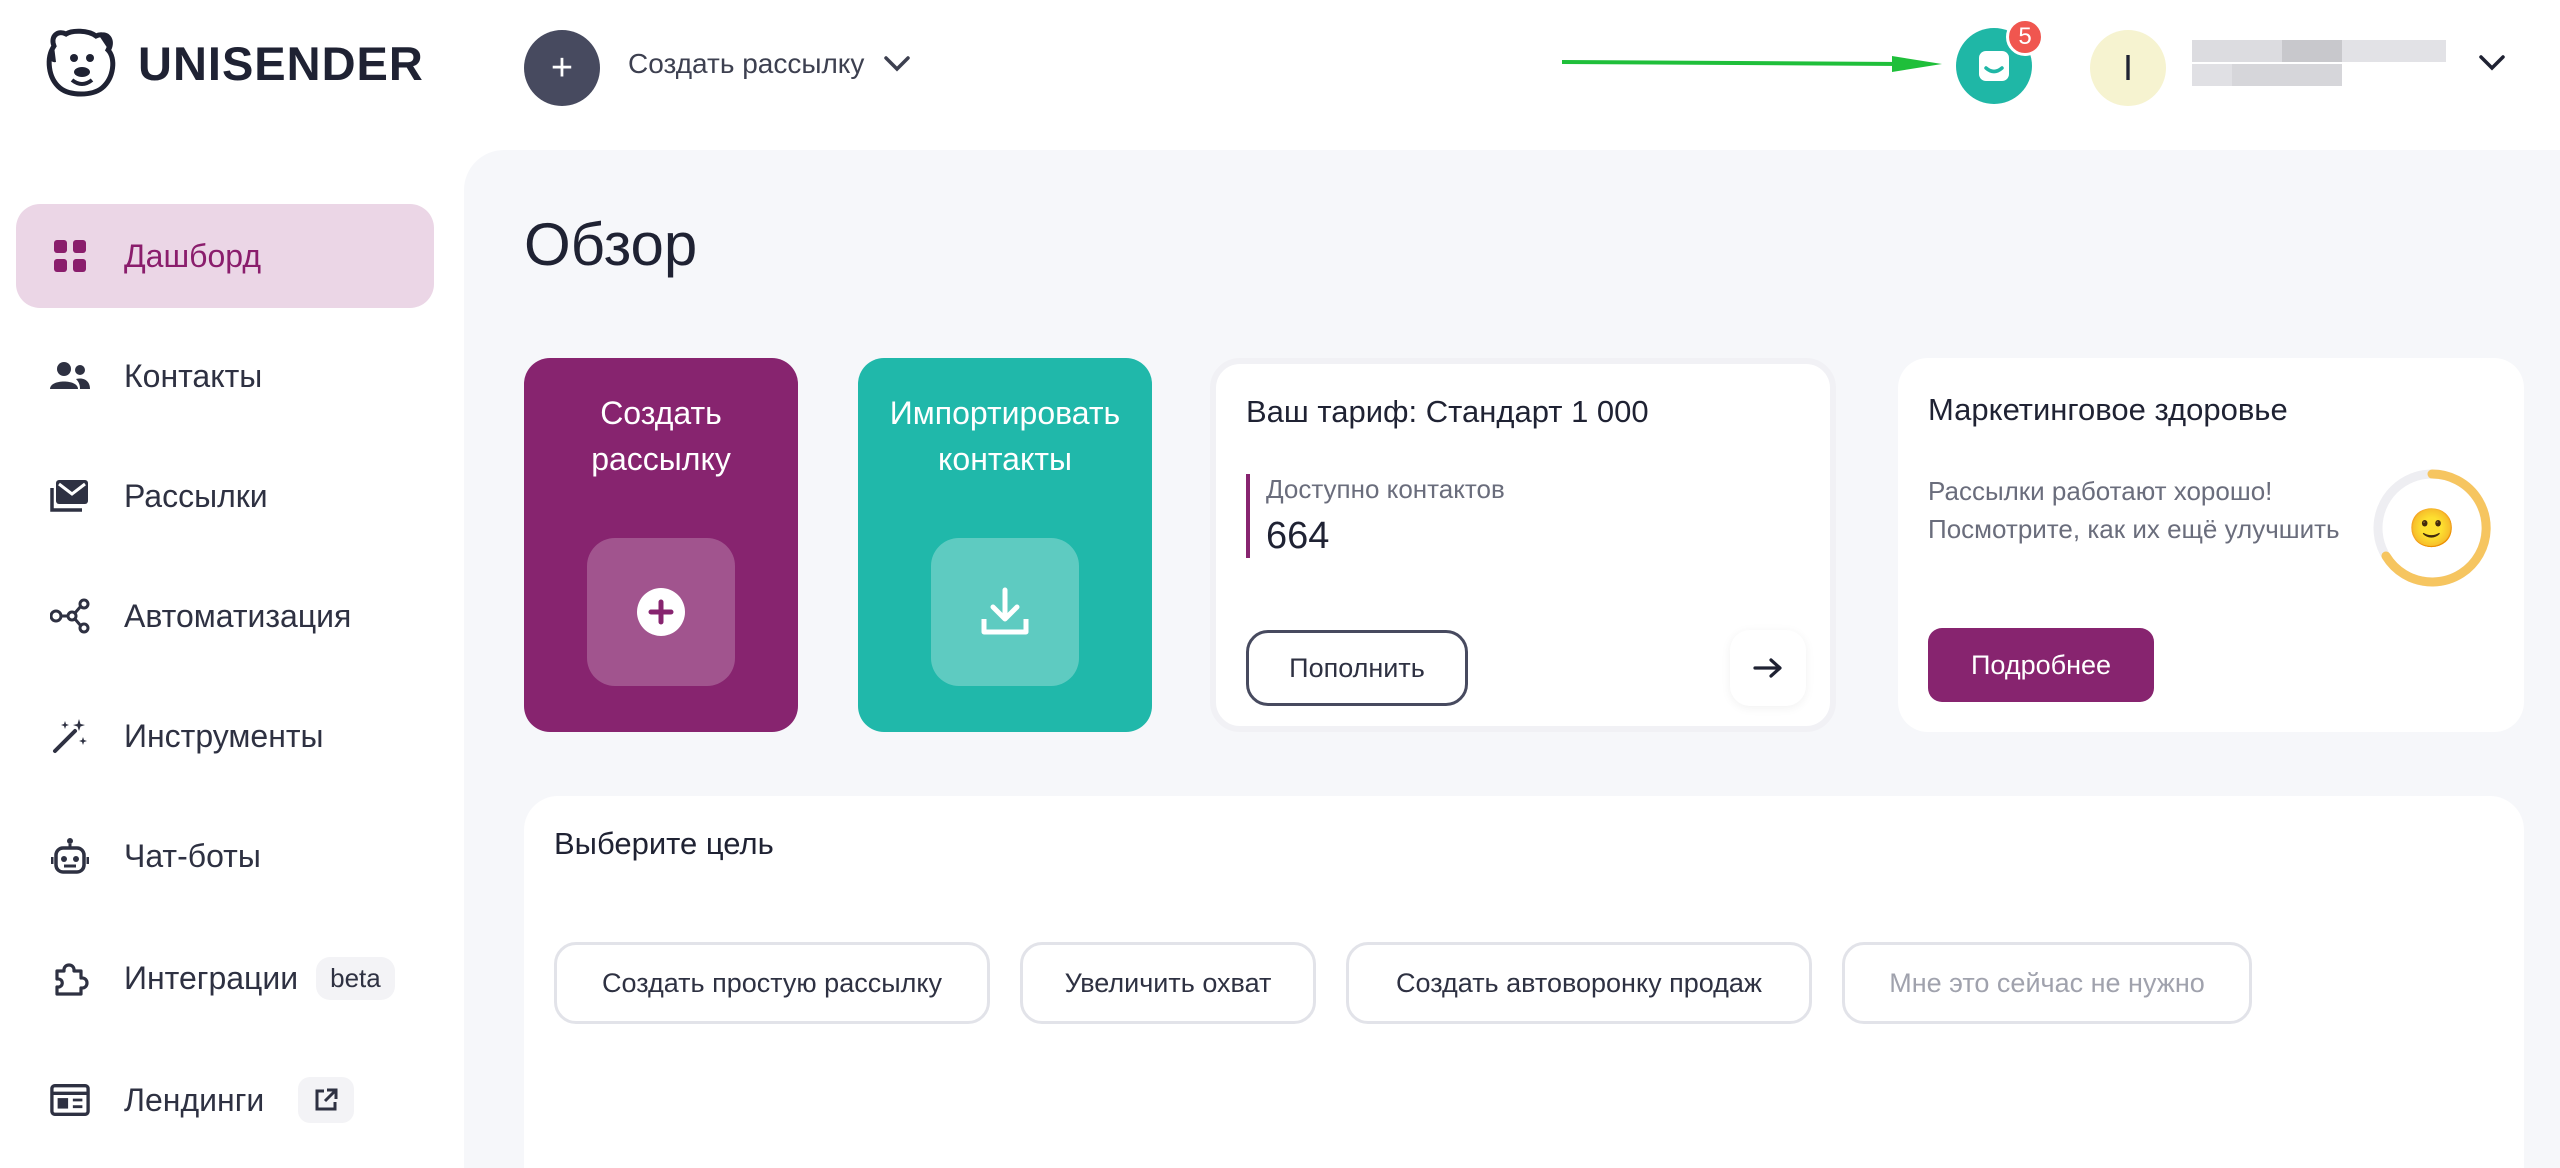 Image resolution: width=2560 pixels, height=1168 pixels. I want to click on tariff-details-button, so click(1768, 668).